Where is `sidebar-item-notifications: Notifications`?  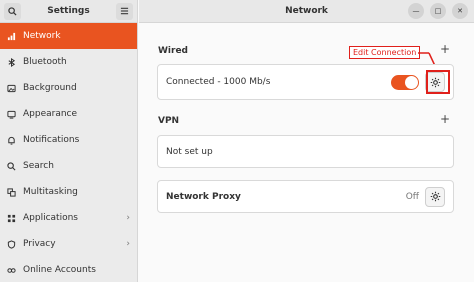 sidebar-item-notifications: Notifications is located at coordinates (68, 140).